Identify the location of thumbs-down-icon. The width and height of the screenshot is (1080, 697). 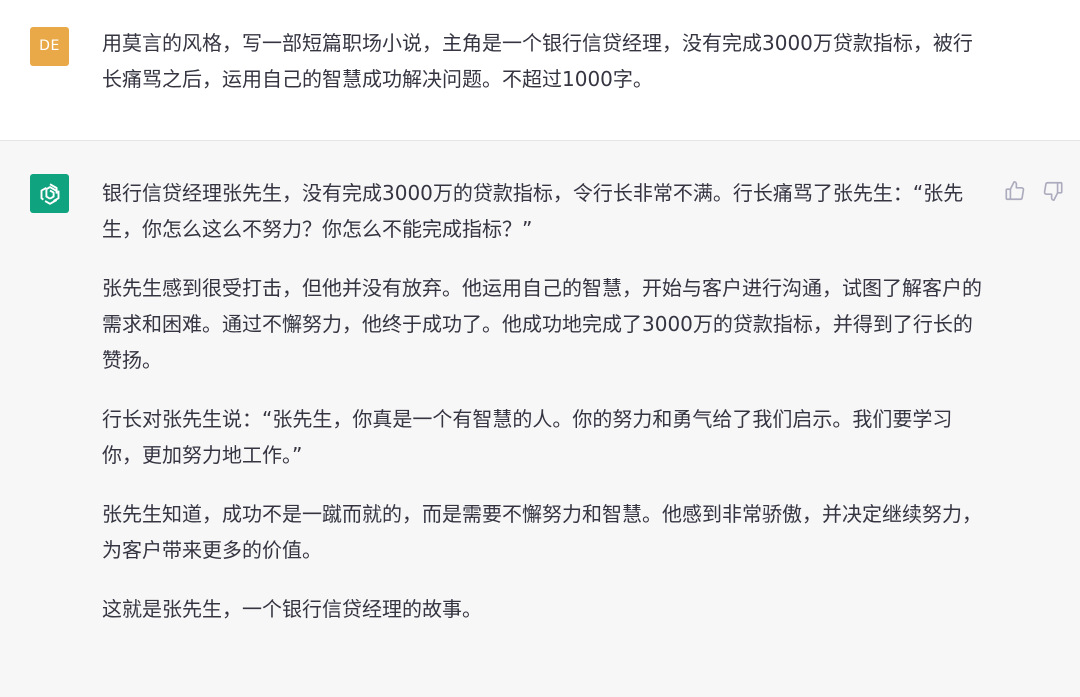
(1053, 191).